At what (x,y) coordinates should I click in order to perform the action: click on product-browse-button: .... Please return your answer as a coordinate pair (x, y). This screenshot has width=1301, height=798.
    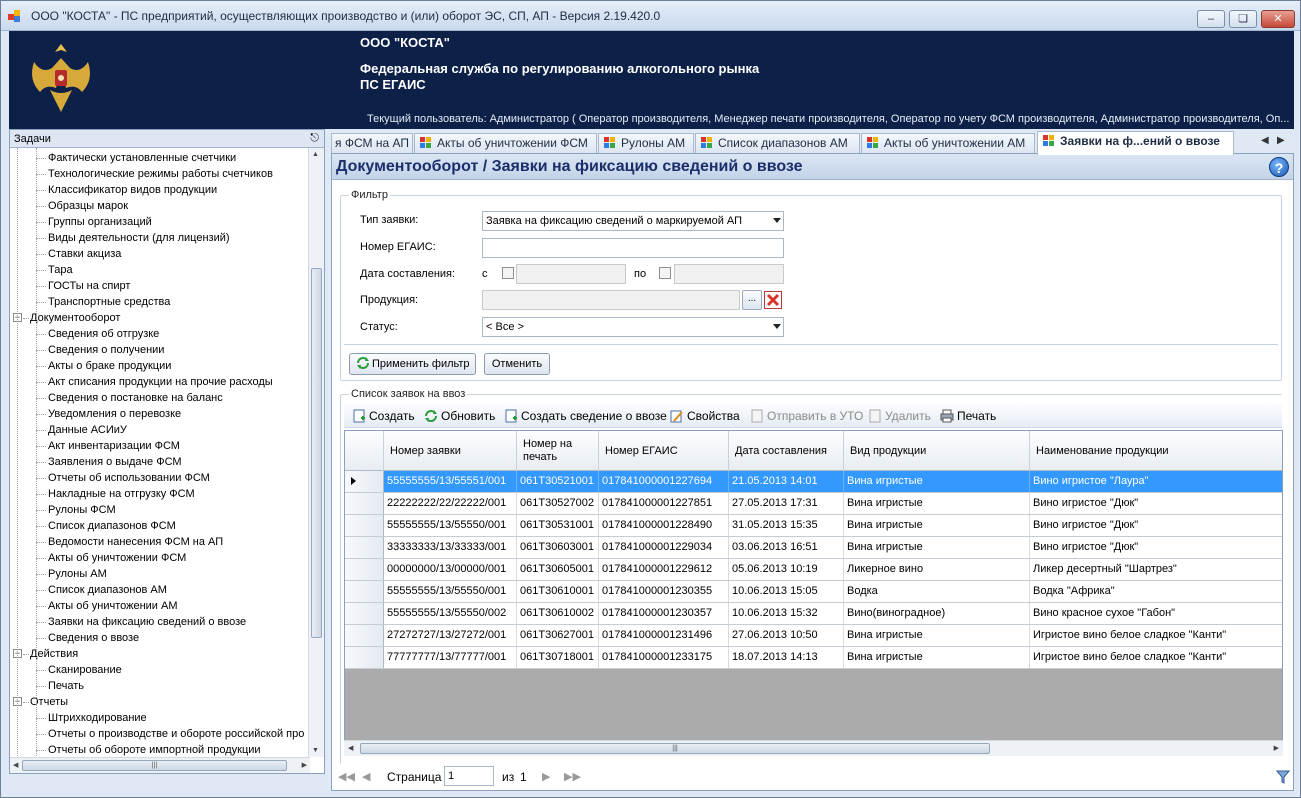
    Looking at the image, I should click on (752, 300).